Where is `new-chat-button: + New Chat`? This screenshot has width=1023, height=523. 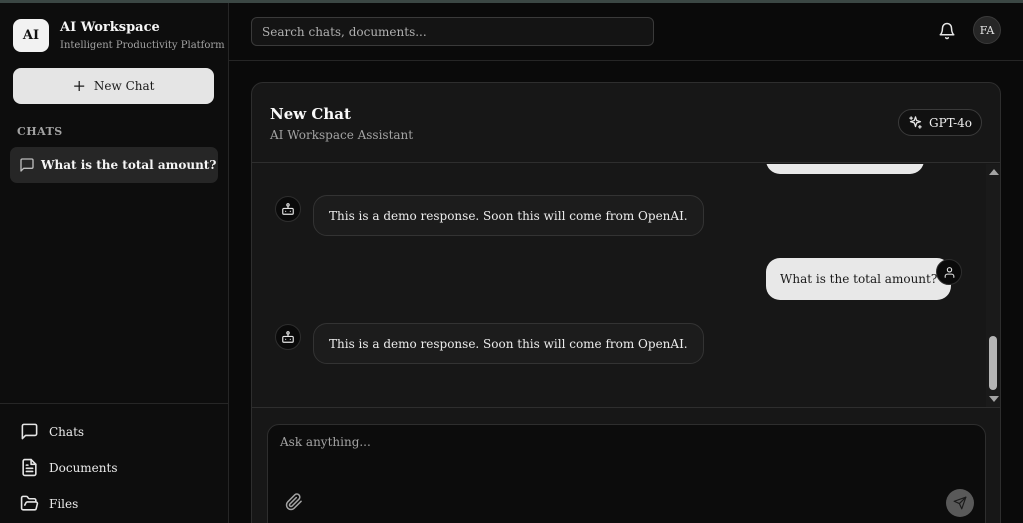 new-chat-button: + New Chat is located at coordinates (113, 86).